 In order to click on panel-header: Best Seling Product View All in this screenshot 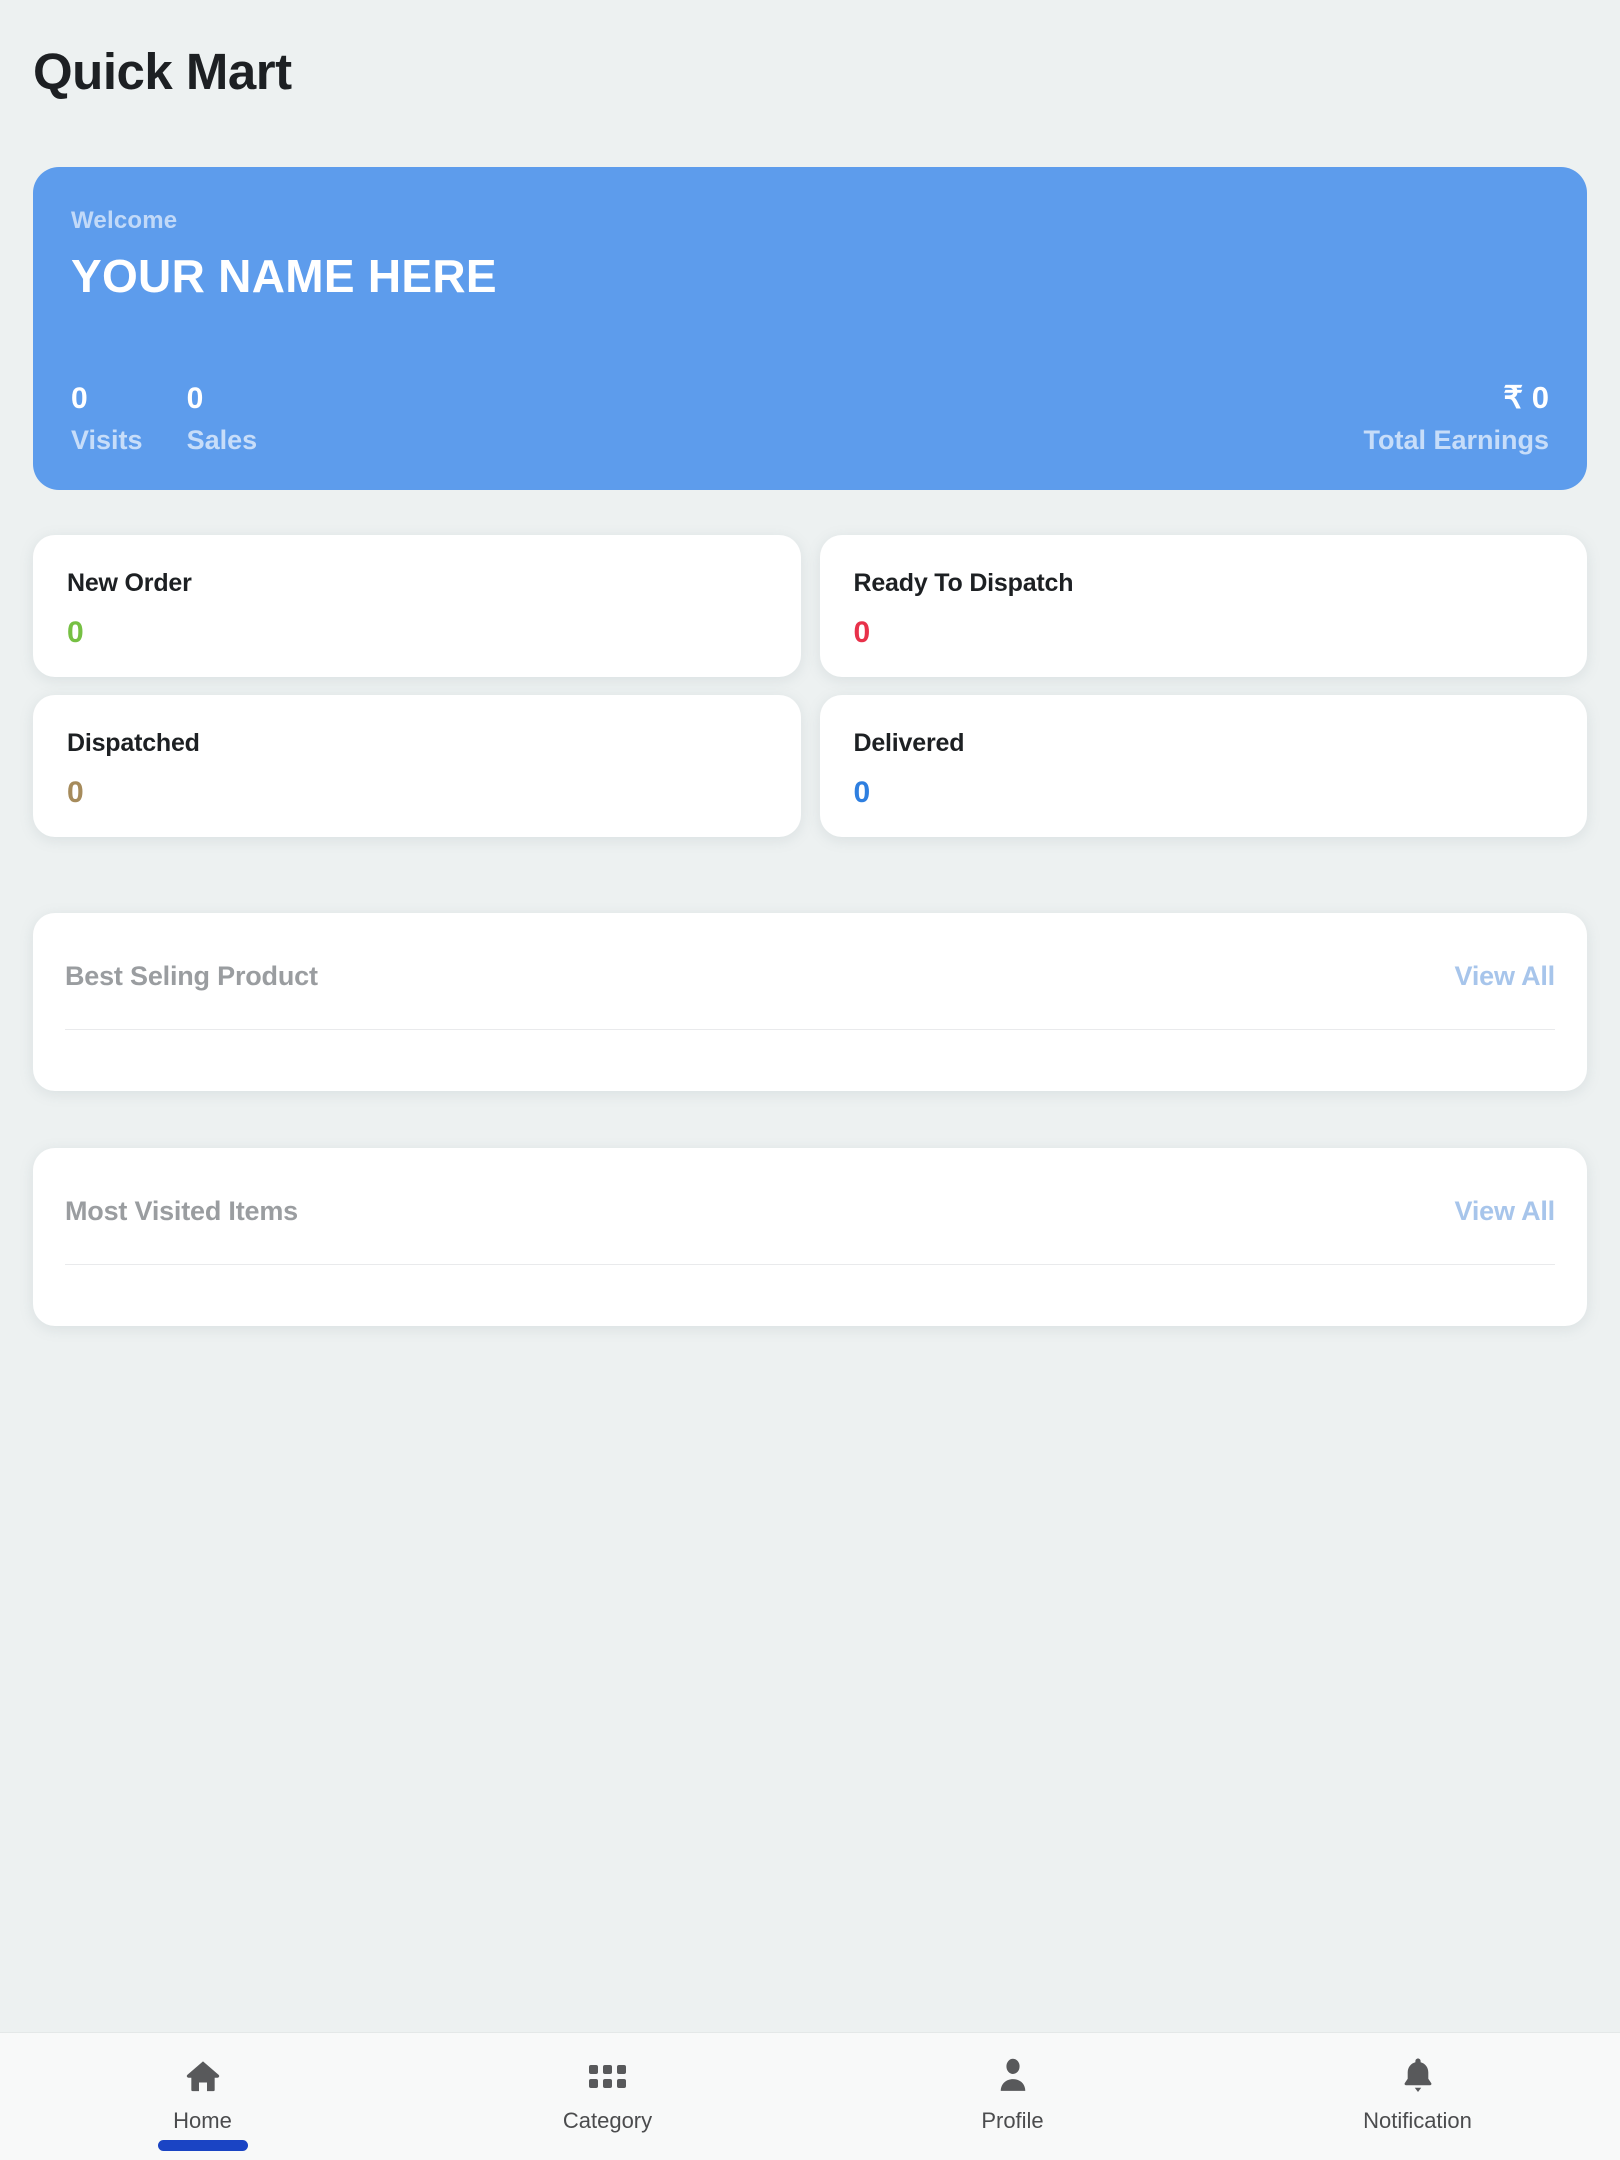, I will do `click(810, 971)`.